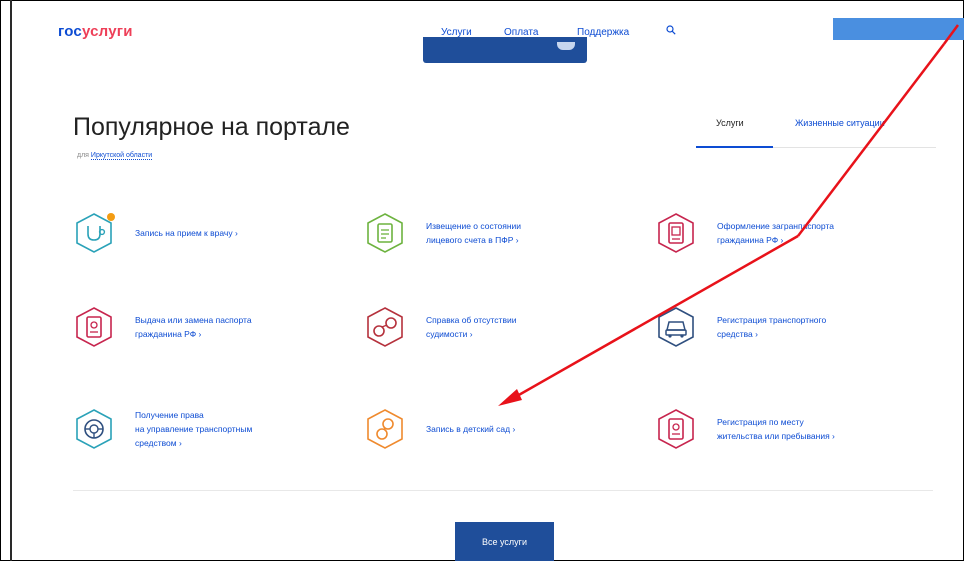  I want to click on annotation-arrowhead, so click(510, 397).